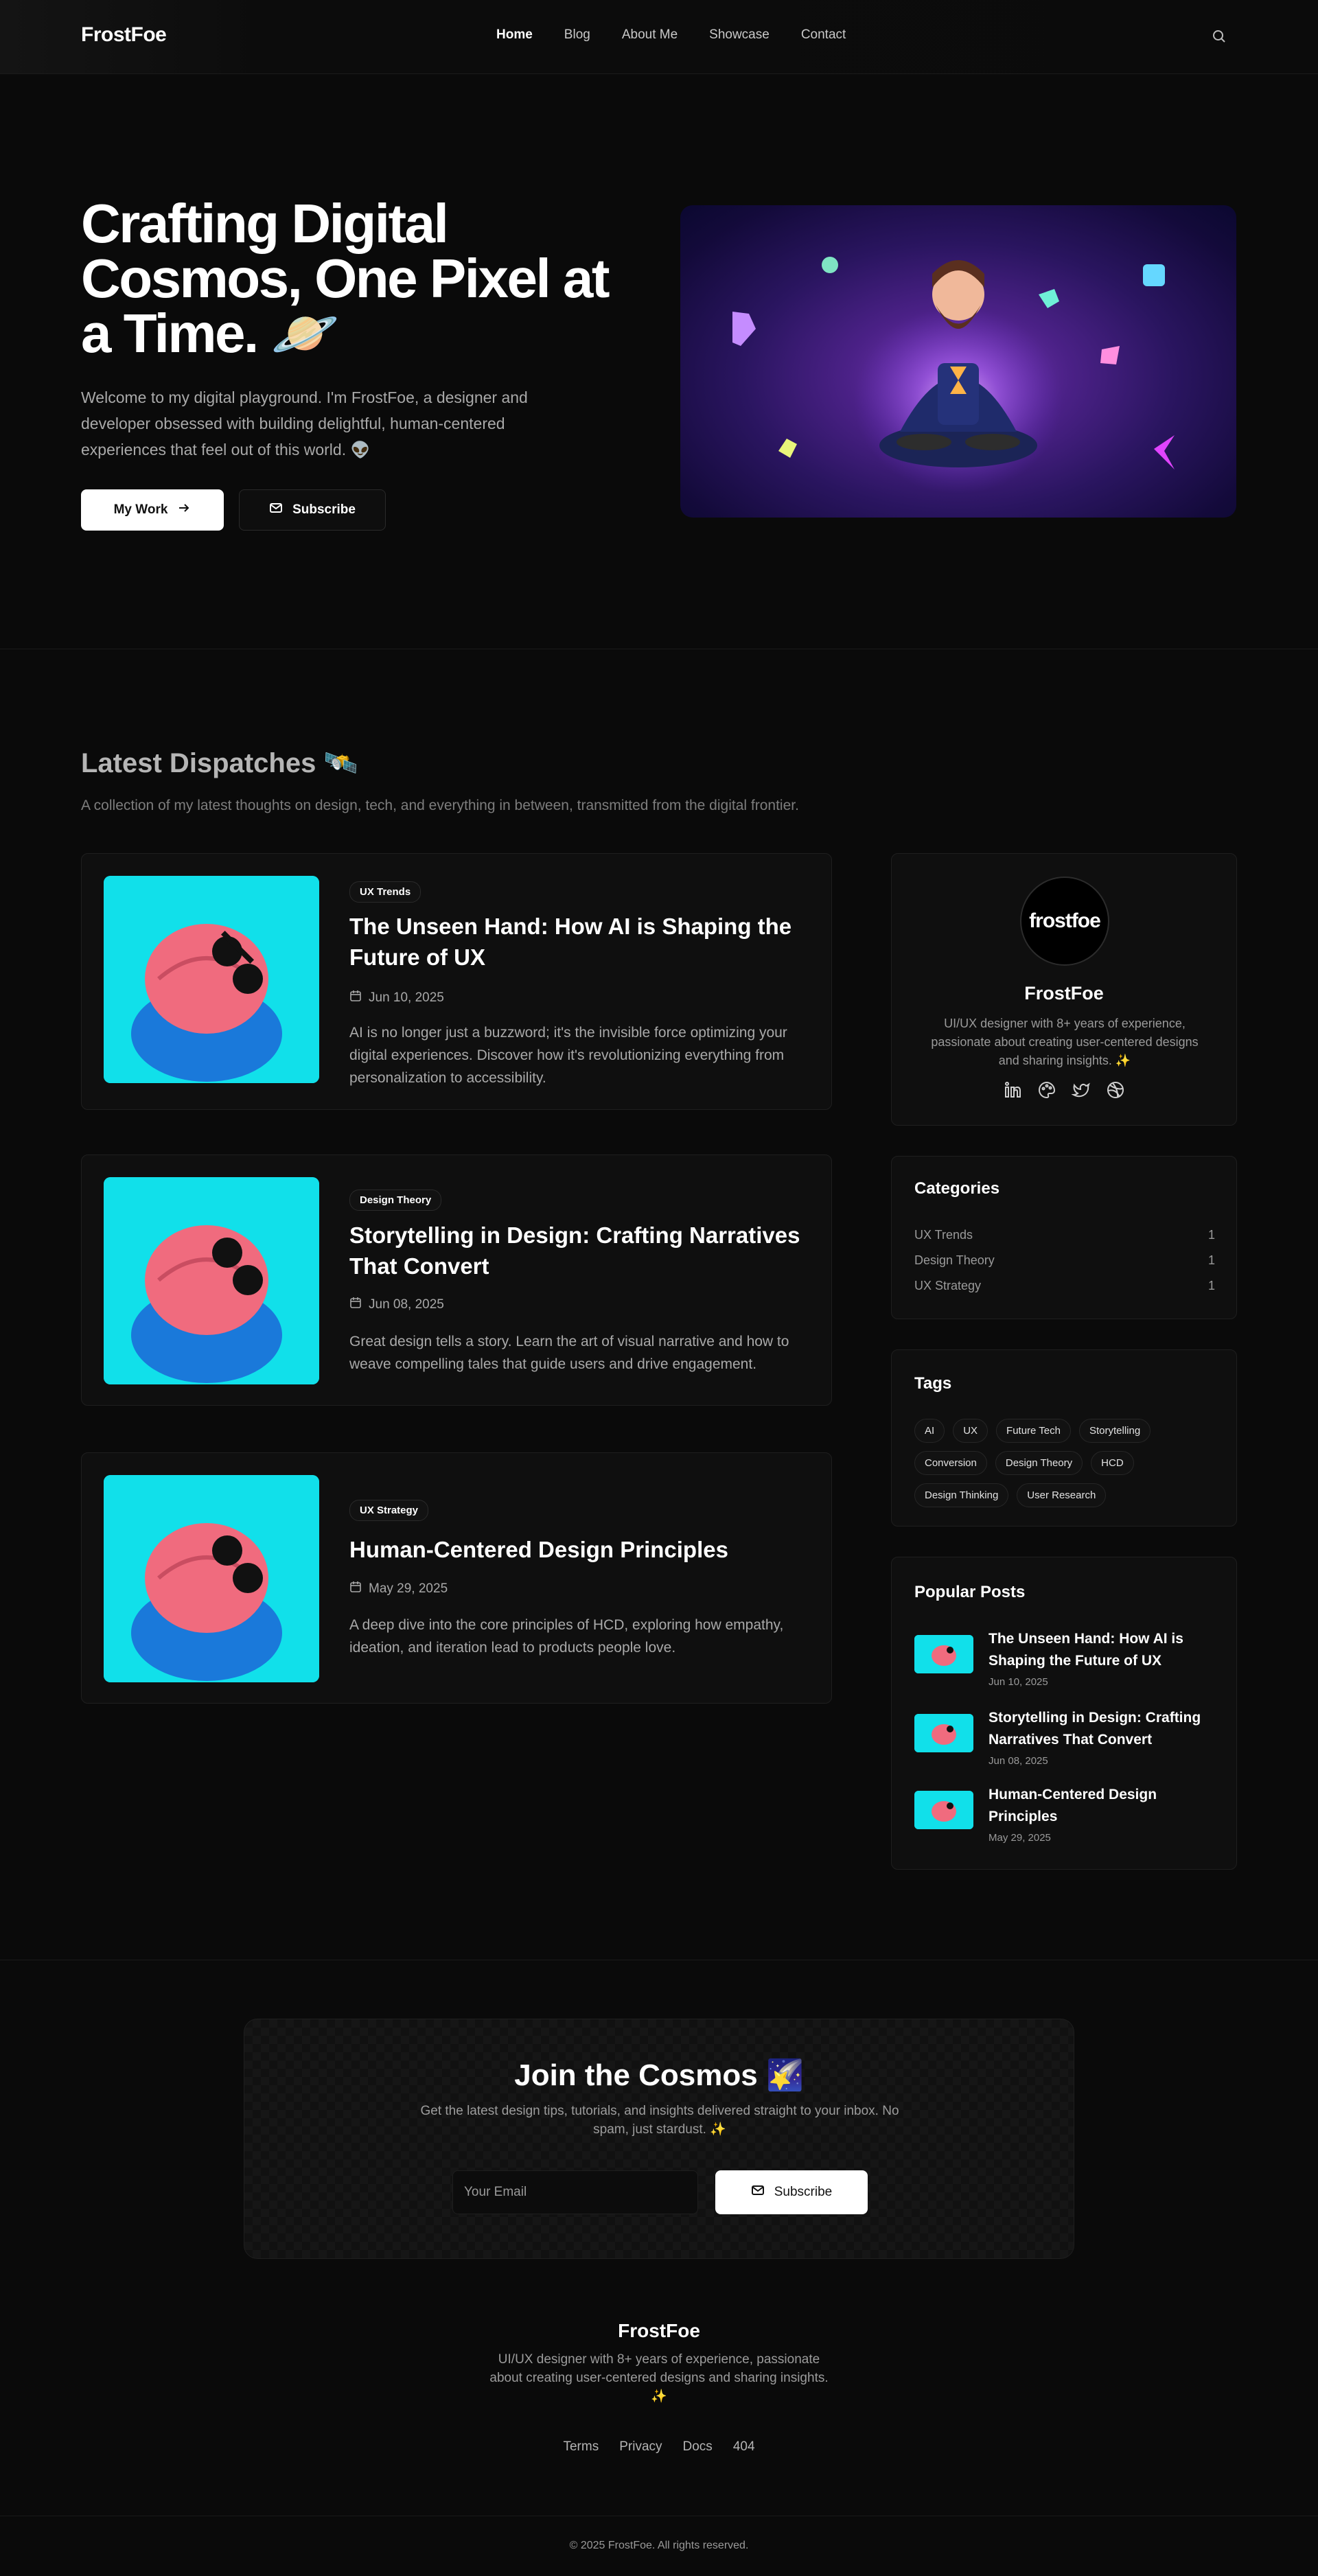 The width and height of the screenshot is (1318, 2576). What do you see at coordinates (514, 35) in the screenshot?
I see `nav-link-home: Home` at bounding box center [514, 35].